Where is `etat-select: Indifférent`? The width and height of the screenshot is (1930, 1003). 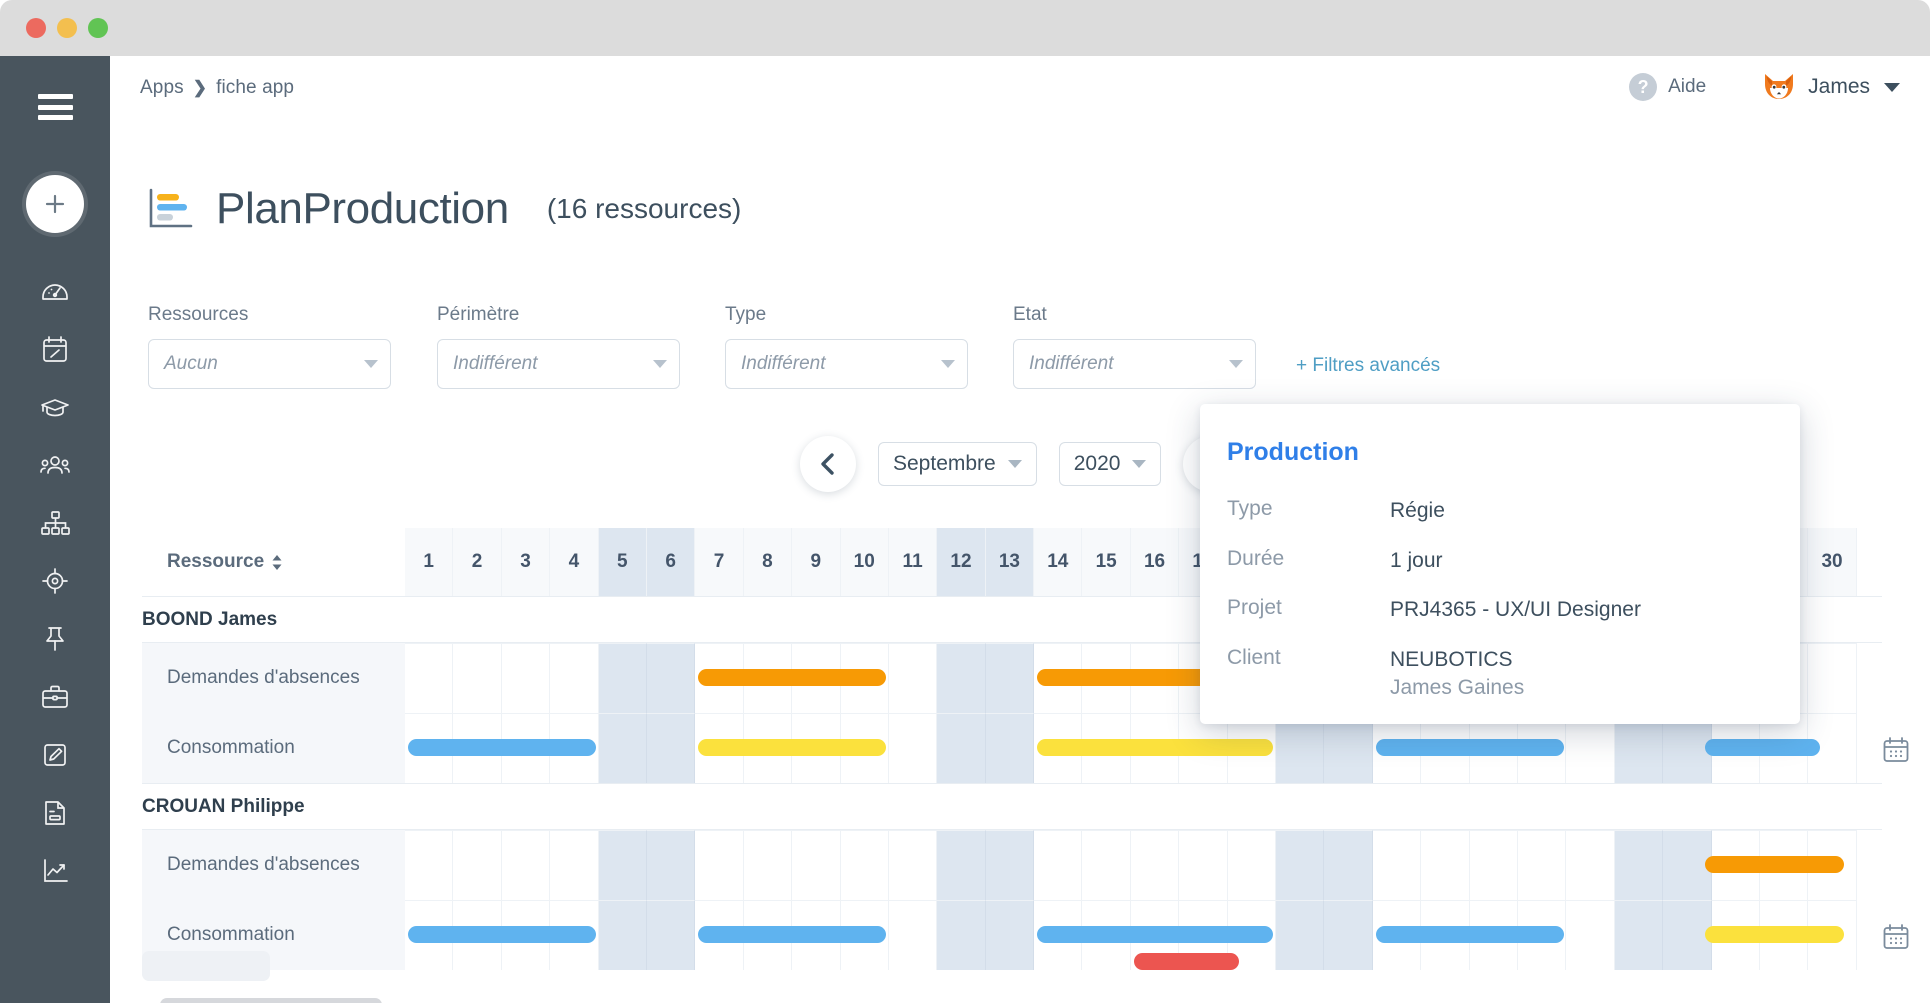
etat-select: Indifférent is located at coordinates (1134, 364).